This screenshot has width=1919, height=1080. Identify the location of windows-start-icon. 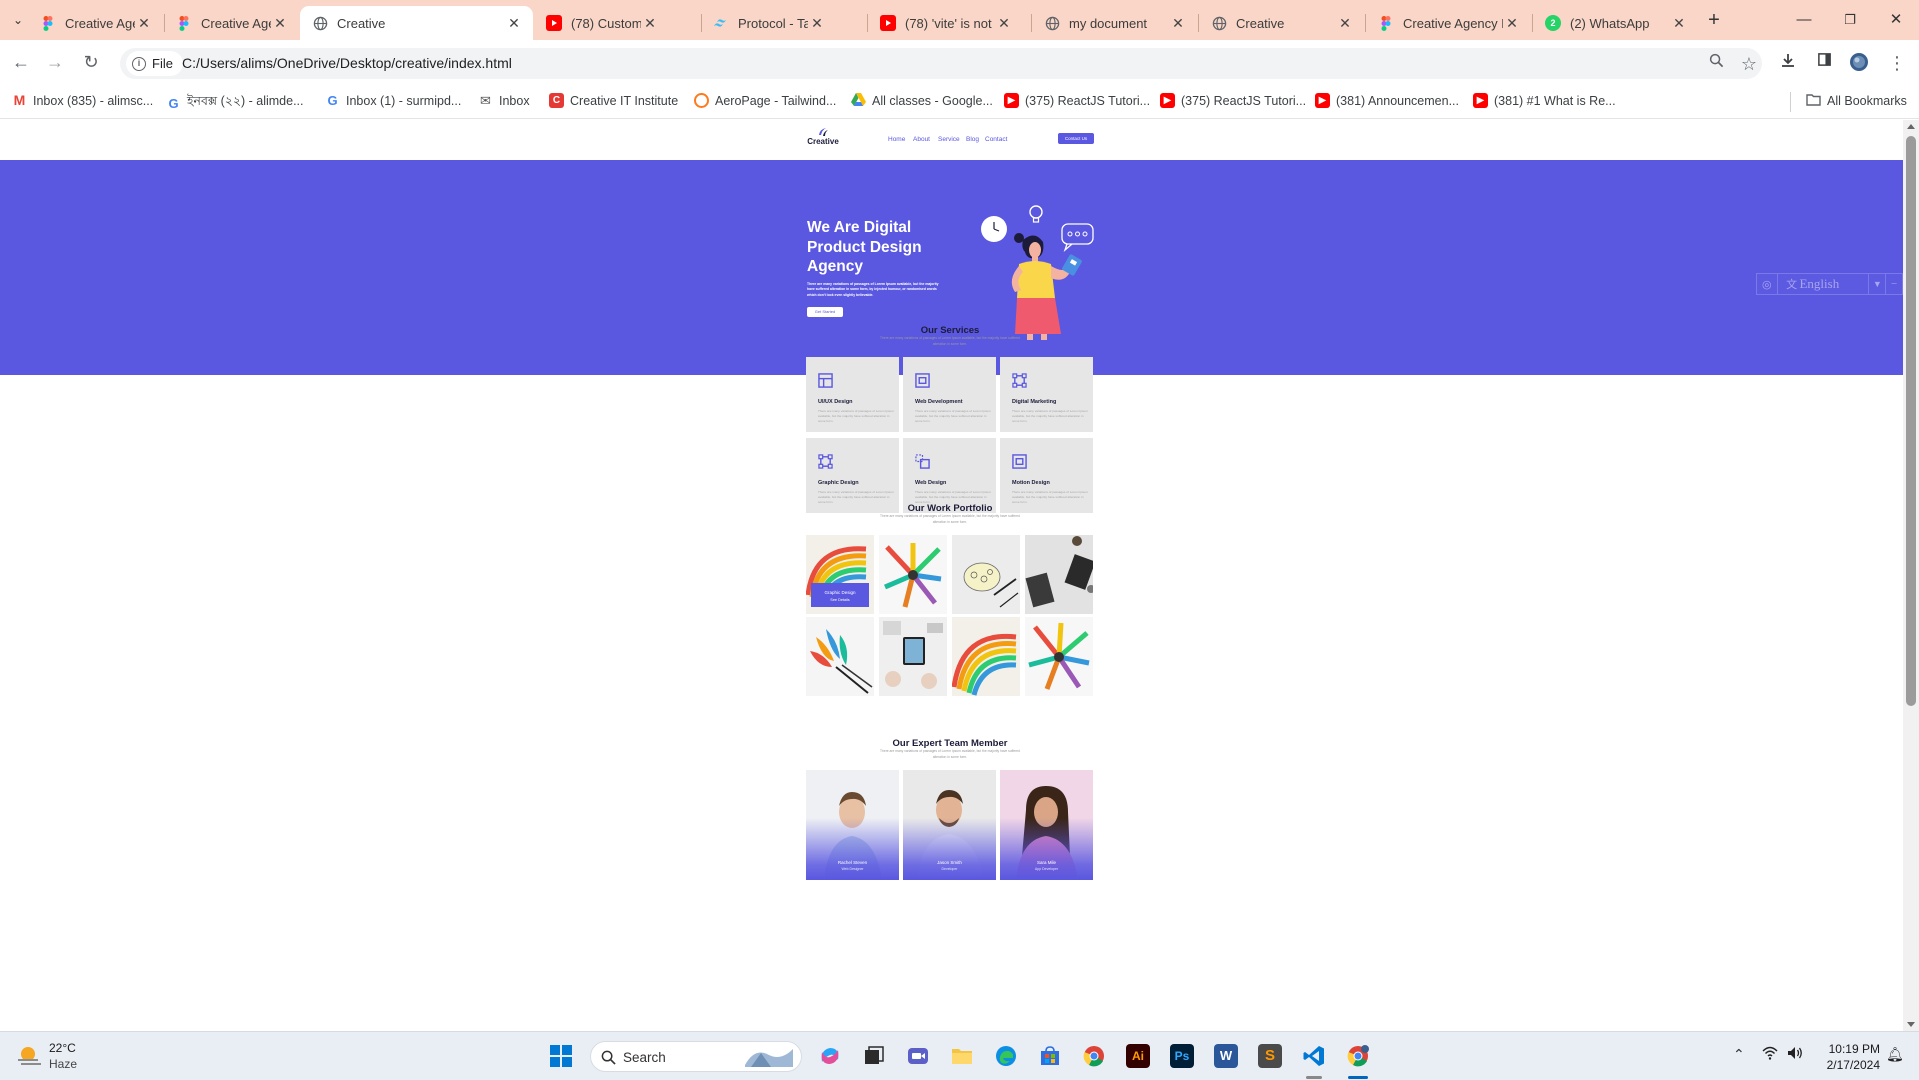
(561, 1056).